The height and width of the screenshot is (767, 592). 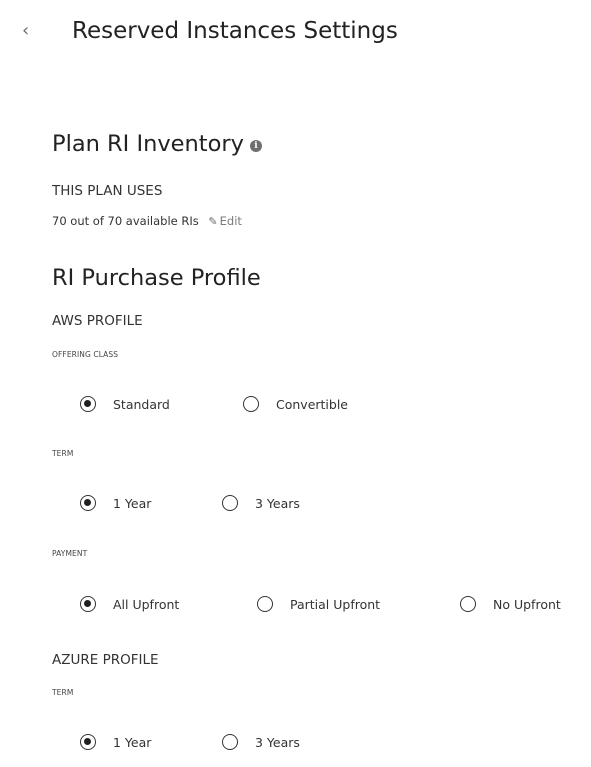 What do you see at coordinates (230, 221) in the screenshot?
I see `edit-label: Edit` at bounding box center [230, 221].